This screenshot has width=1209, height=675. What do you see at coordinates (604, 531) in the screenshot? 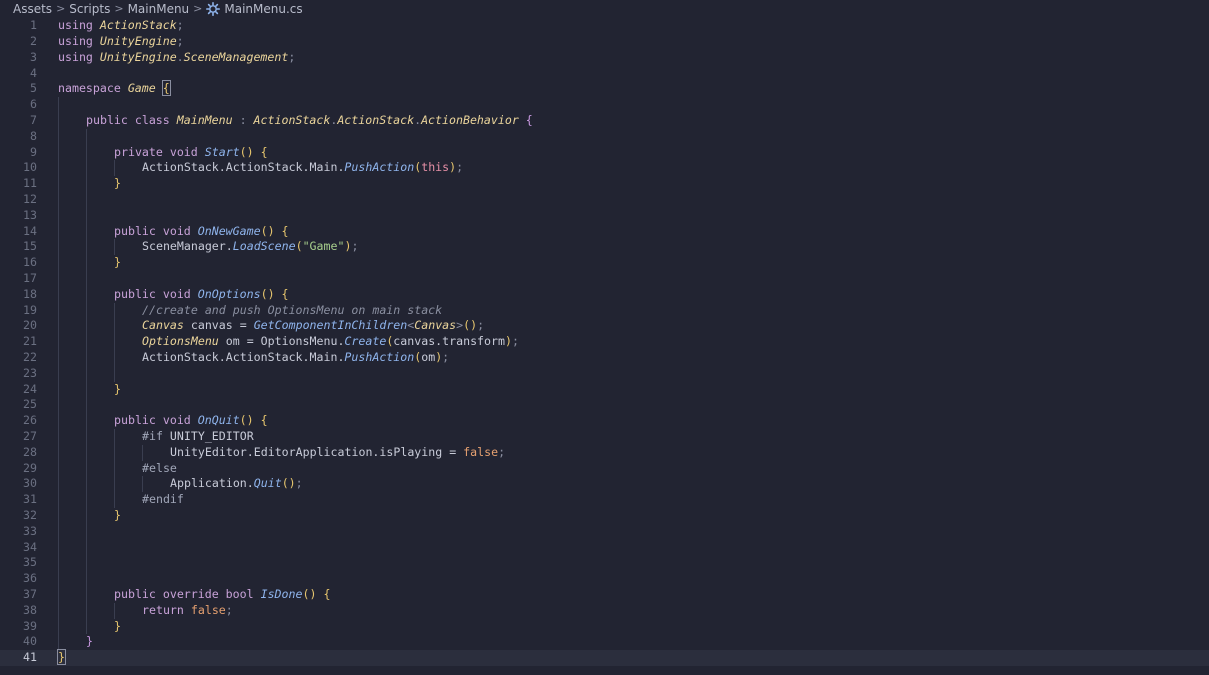
I see `code-line: 33` at bounding box center [604, 531].